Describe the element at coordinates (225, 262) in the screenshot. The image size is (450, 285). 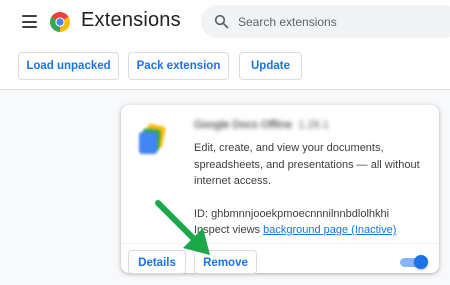
I see `remove-button: Remove` at that location.